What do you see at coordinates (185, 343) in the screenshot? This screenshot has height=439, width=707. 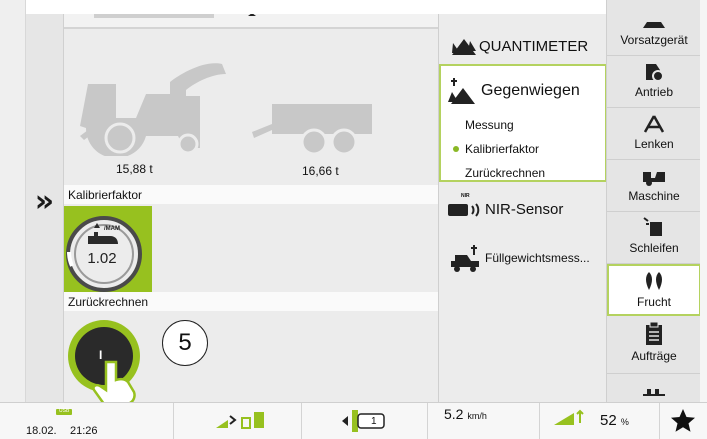 I see `step-marker: 5` at bounding box center [185, 343].